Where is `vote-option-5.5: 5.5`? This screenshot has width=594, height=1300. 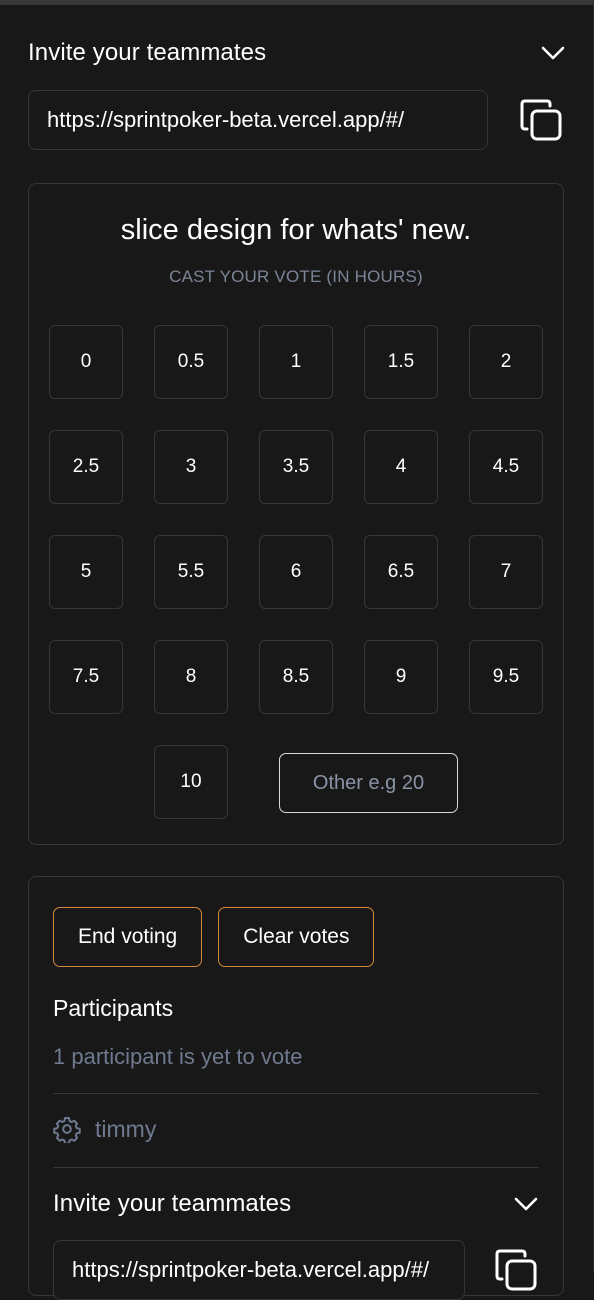
vote-option-5.5: 5.5 is located at coordinates (191, 572).